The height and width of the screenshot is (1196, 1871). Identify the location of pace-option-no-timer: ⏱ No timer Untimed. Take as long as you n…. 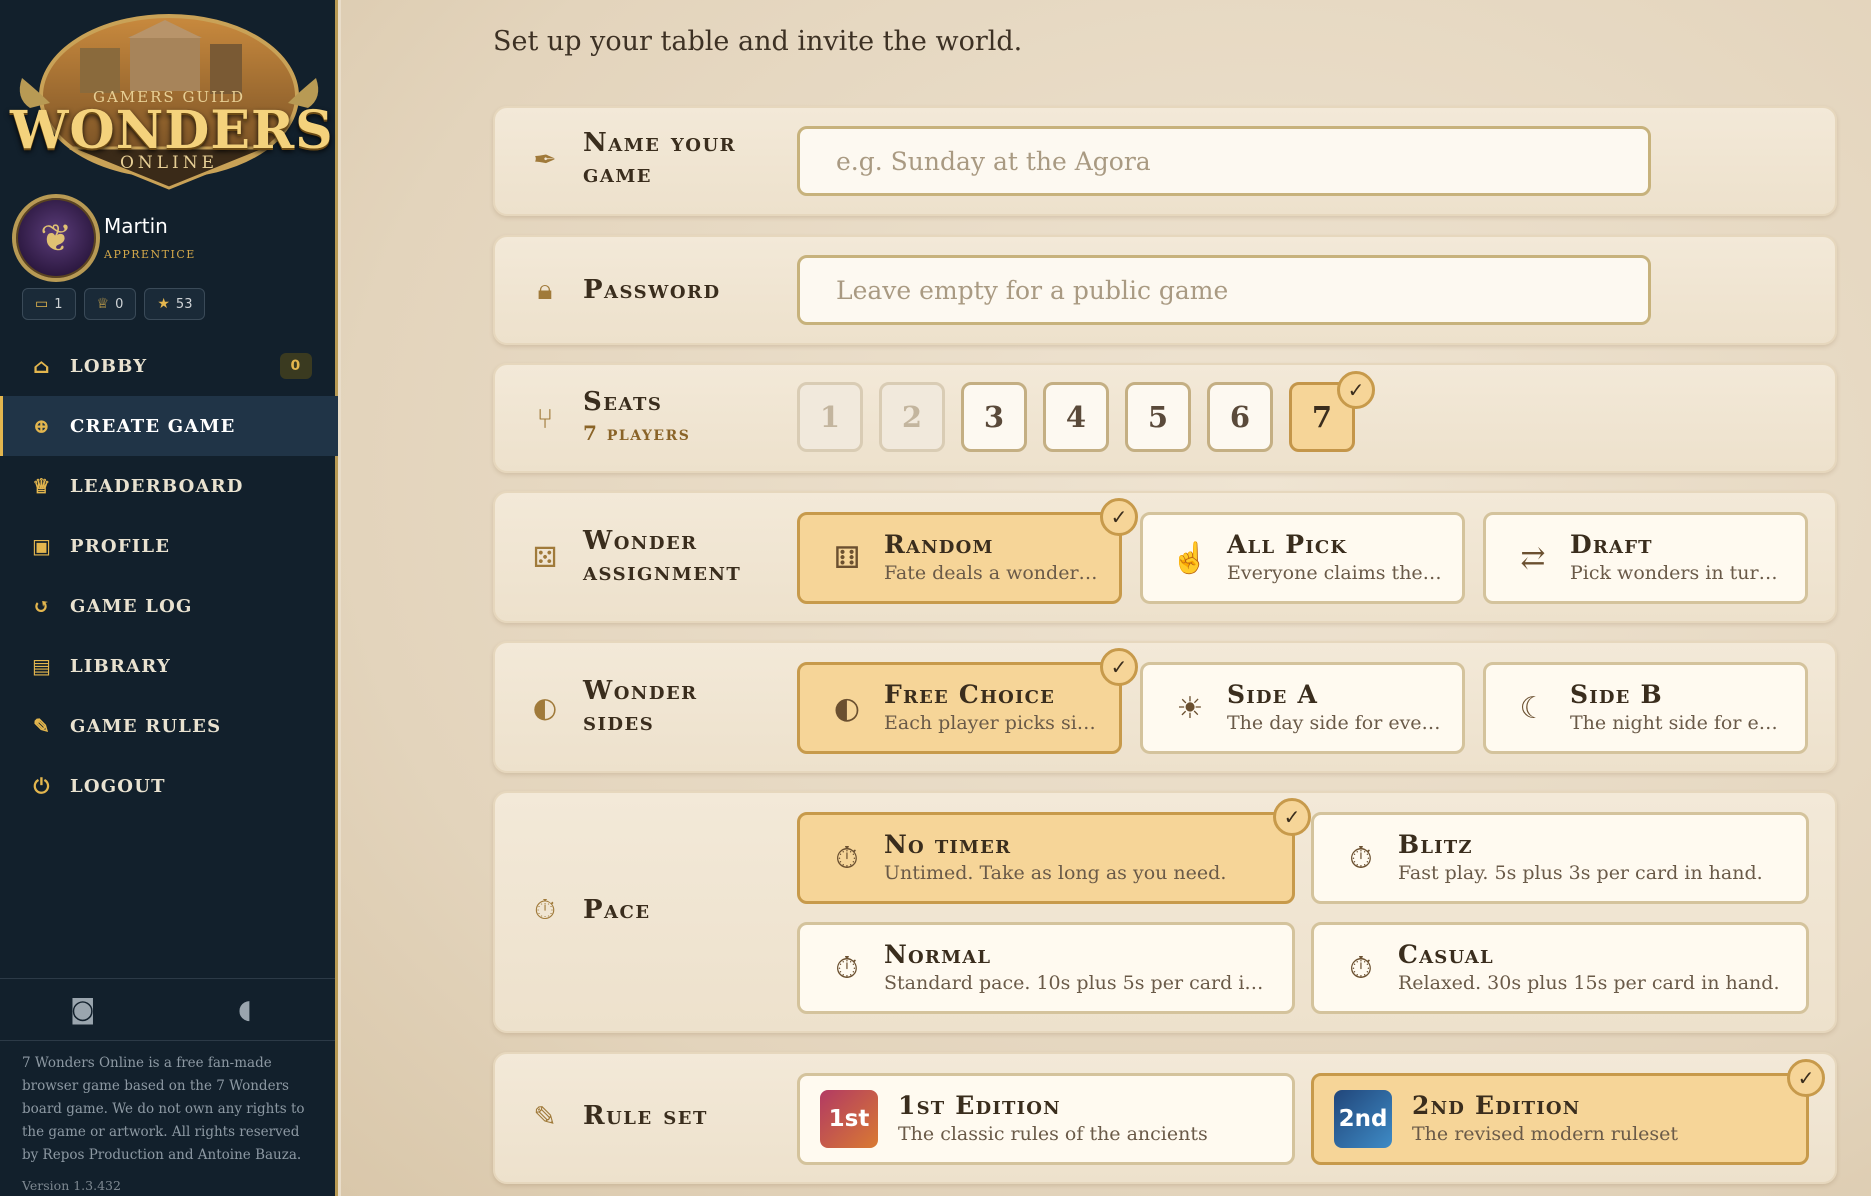
(1046, 858).